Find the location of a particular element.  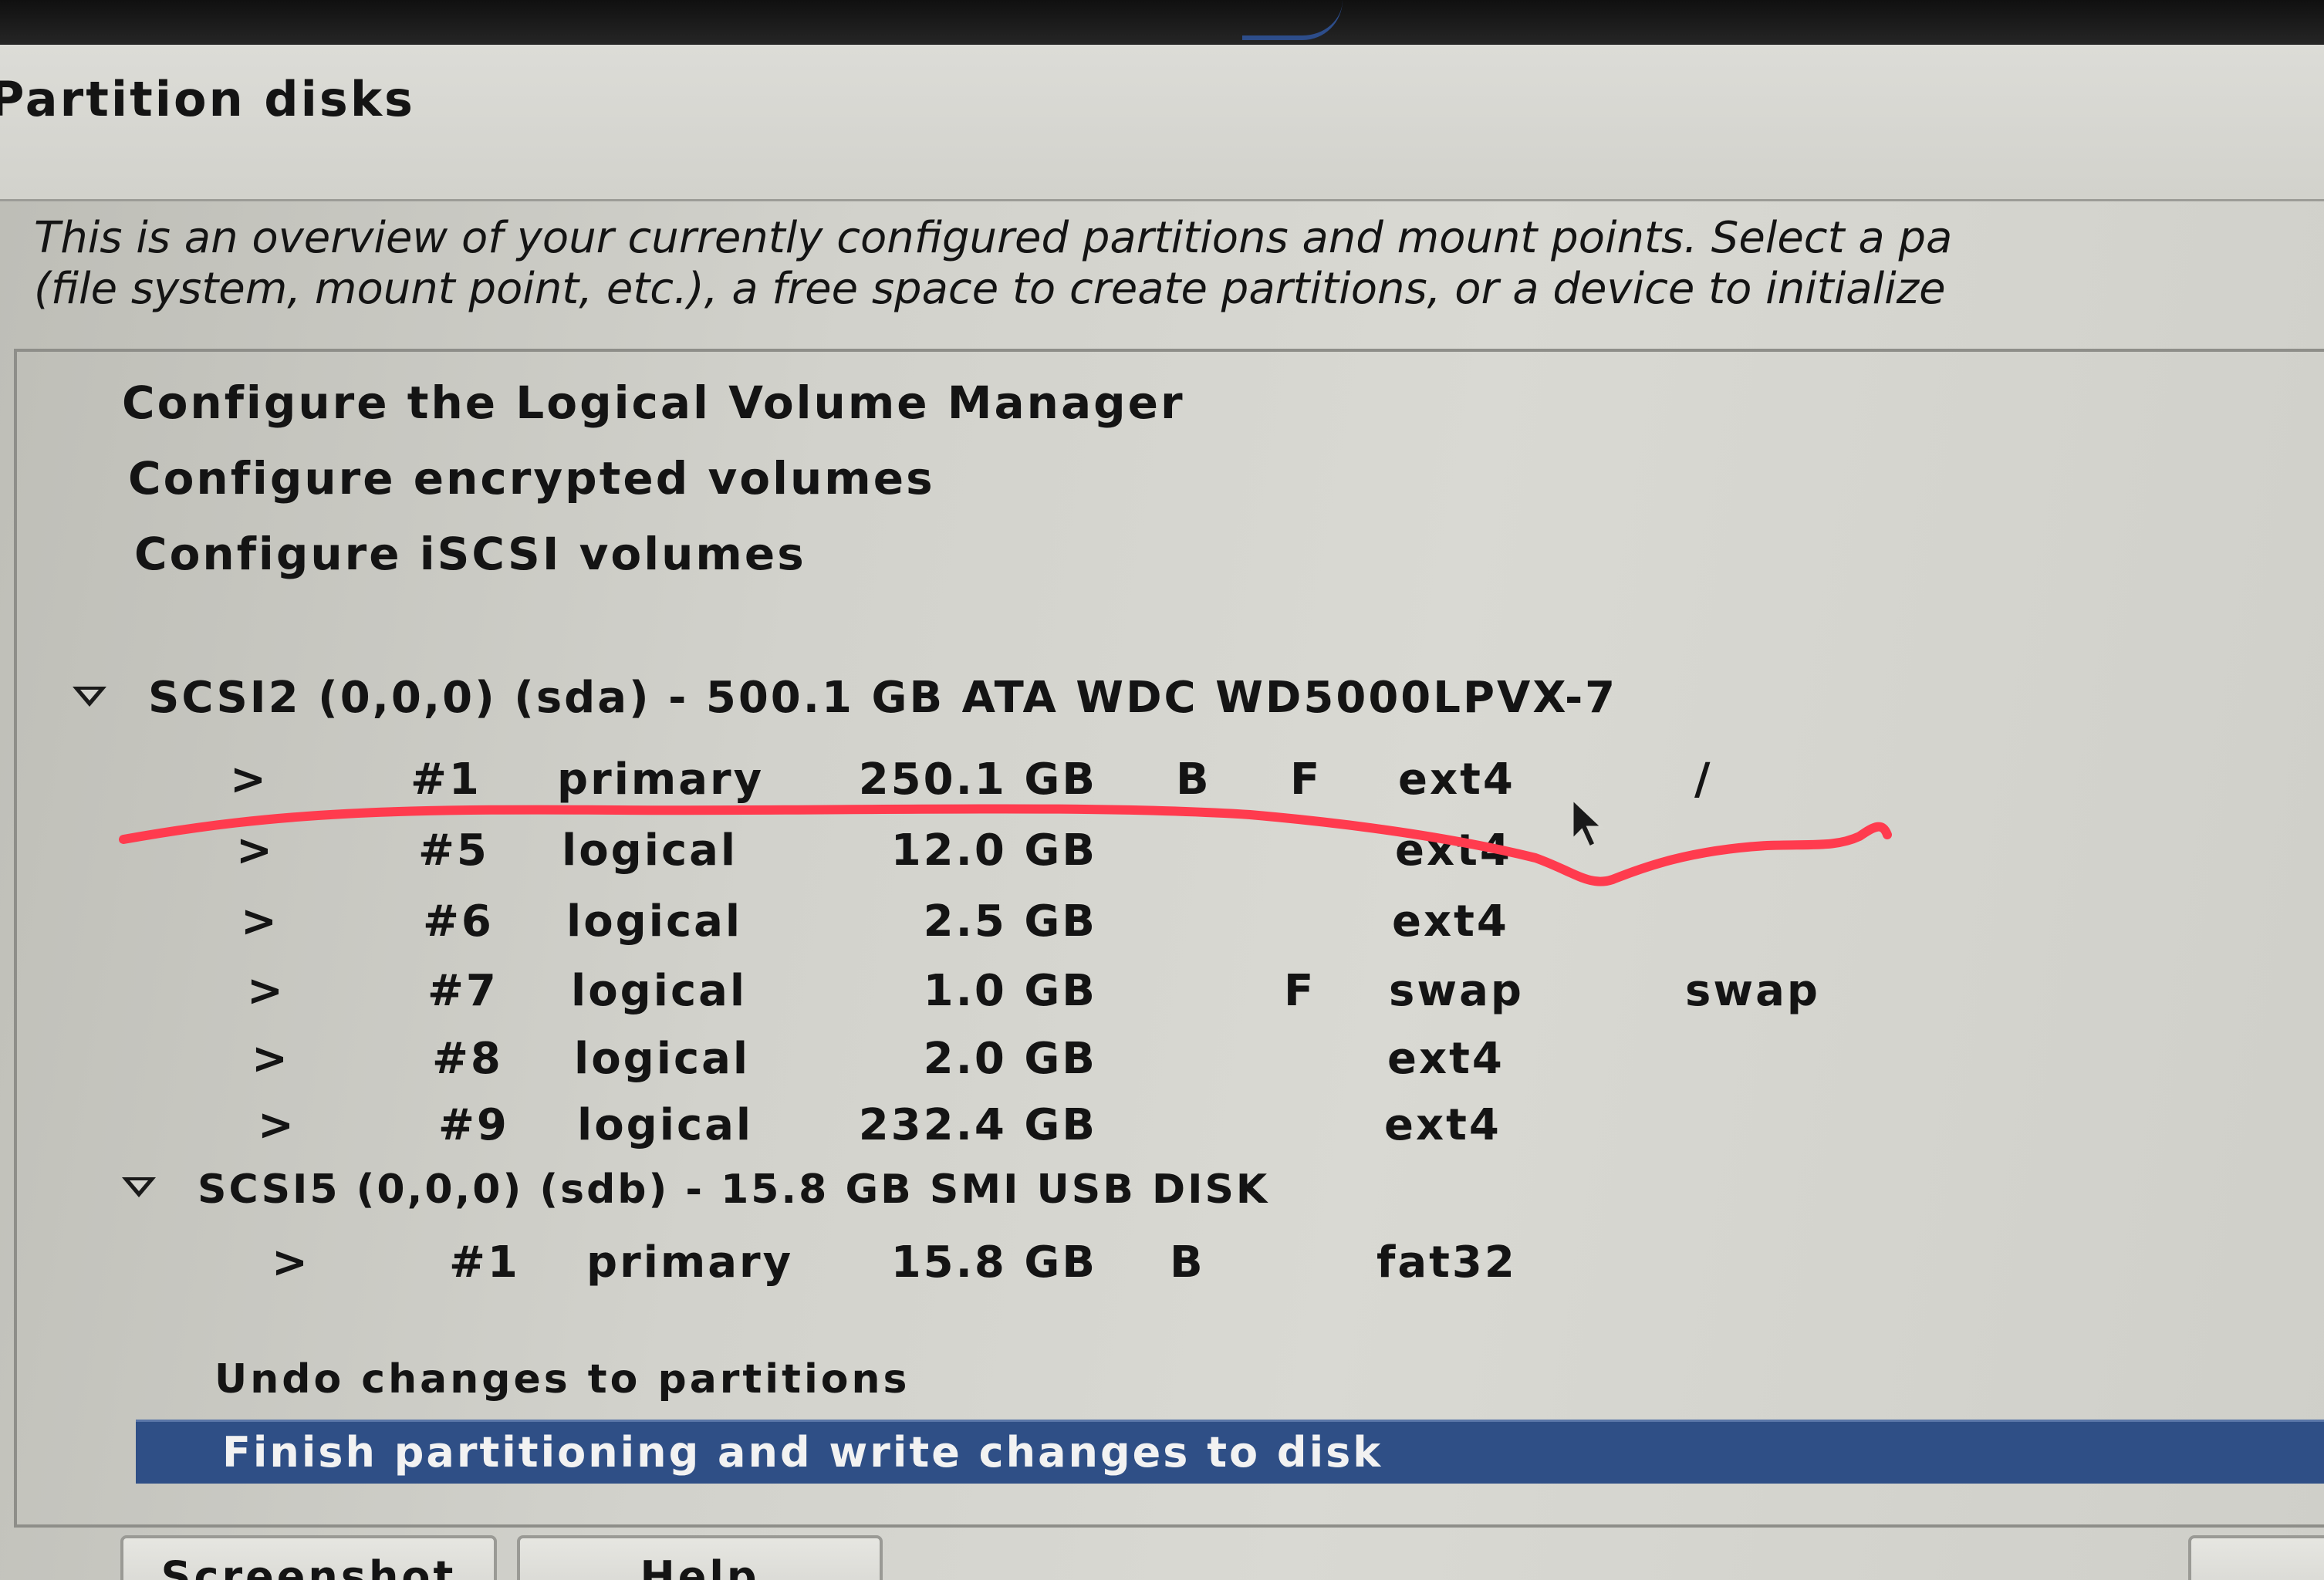

filesystem: swap is located at coordinates (1456, 991).